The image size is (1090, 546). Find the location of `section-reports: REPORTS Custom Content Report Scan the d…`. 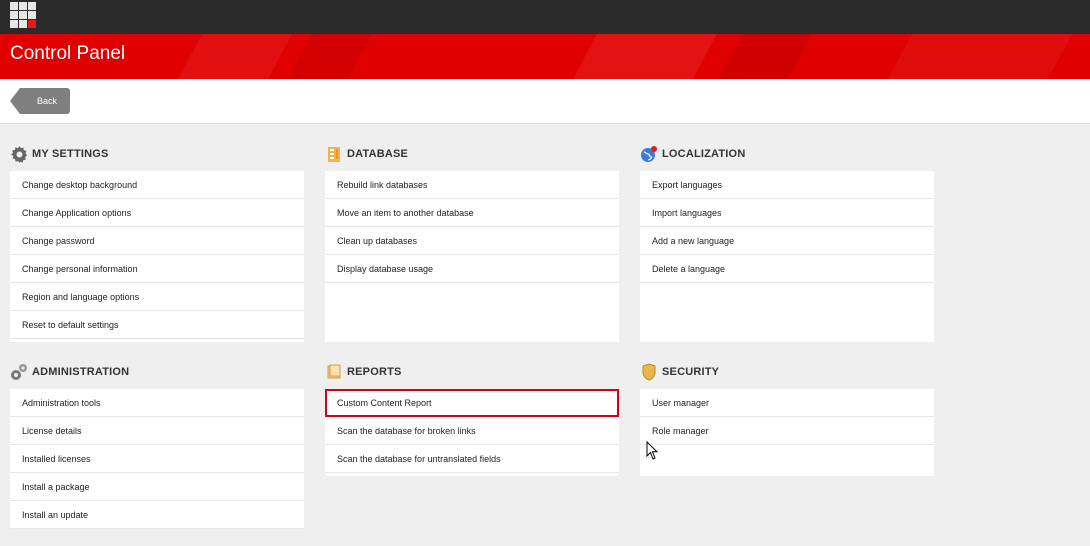

section-reports: REPORTS Custom Content Report Scan the d… is located at coordinates (472, 418).